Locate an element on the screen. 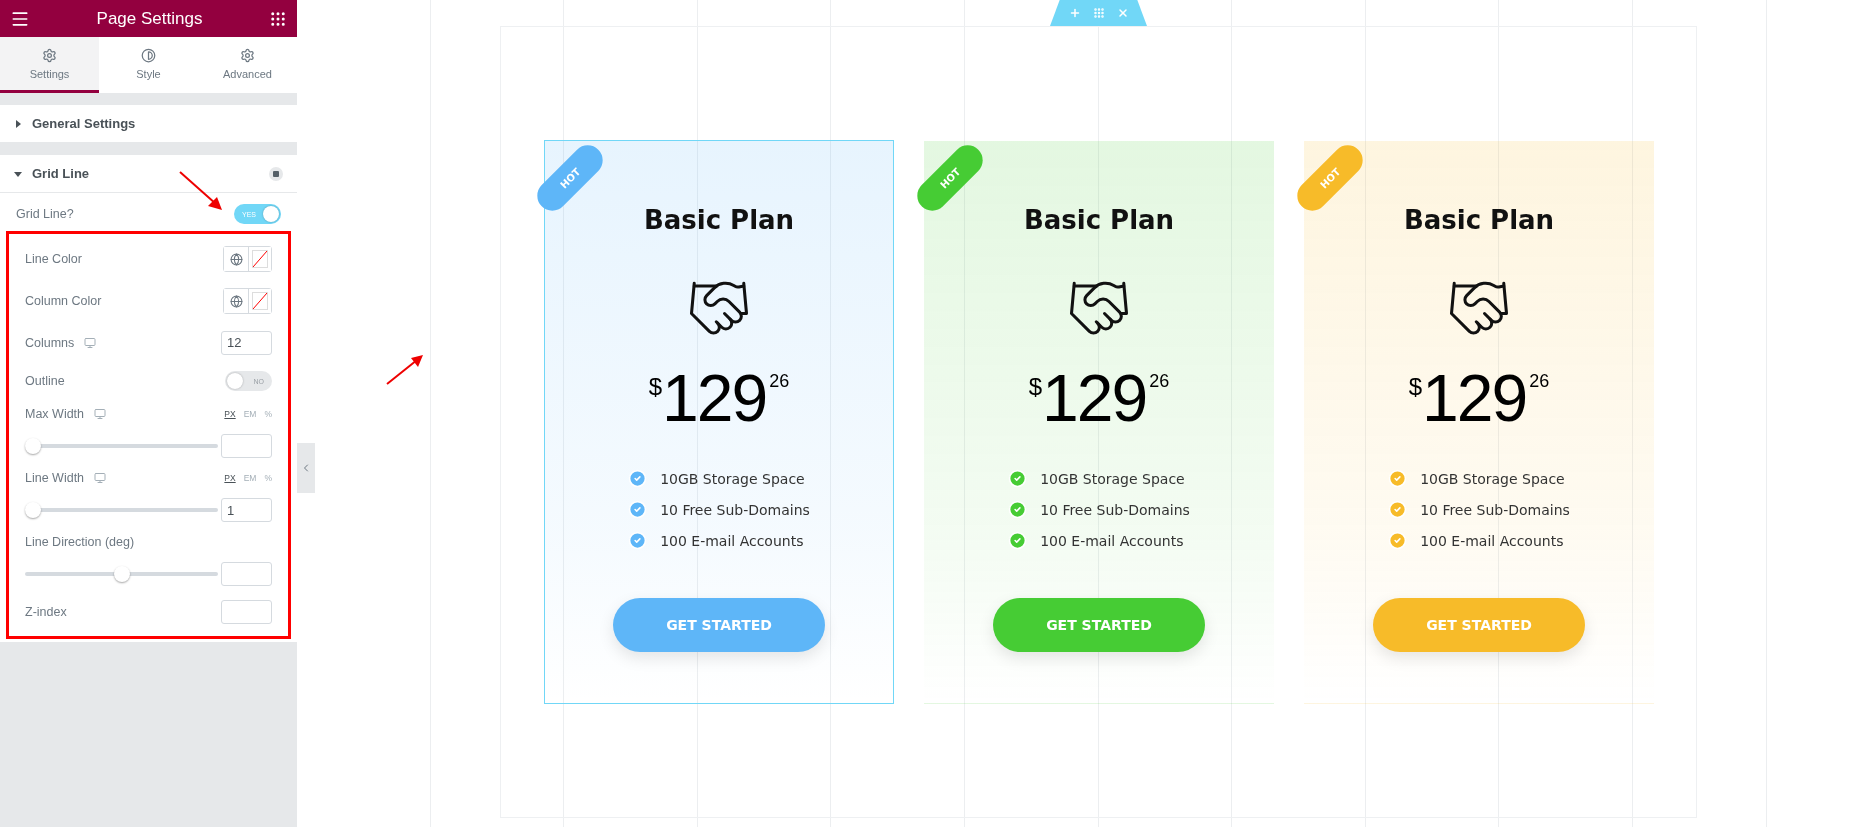 This screenshot has width=1867, height=827. control-label: Line Direction (deg) is located at coordinates (80, 542).